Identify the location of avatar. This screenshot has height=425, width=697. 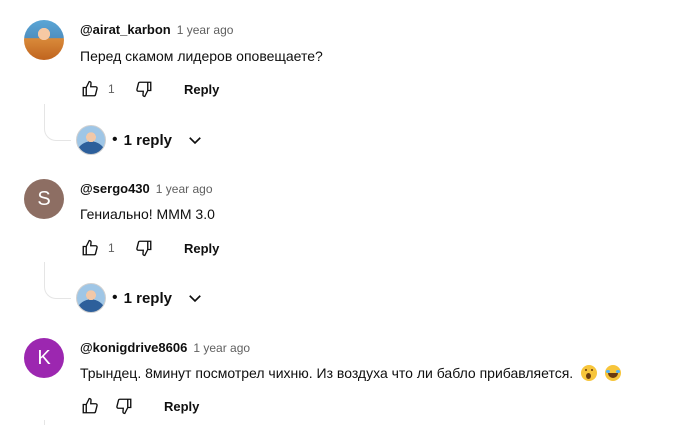
(44, 40).